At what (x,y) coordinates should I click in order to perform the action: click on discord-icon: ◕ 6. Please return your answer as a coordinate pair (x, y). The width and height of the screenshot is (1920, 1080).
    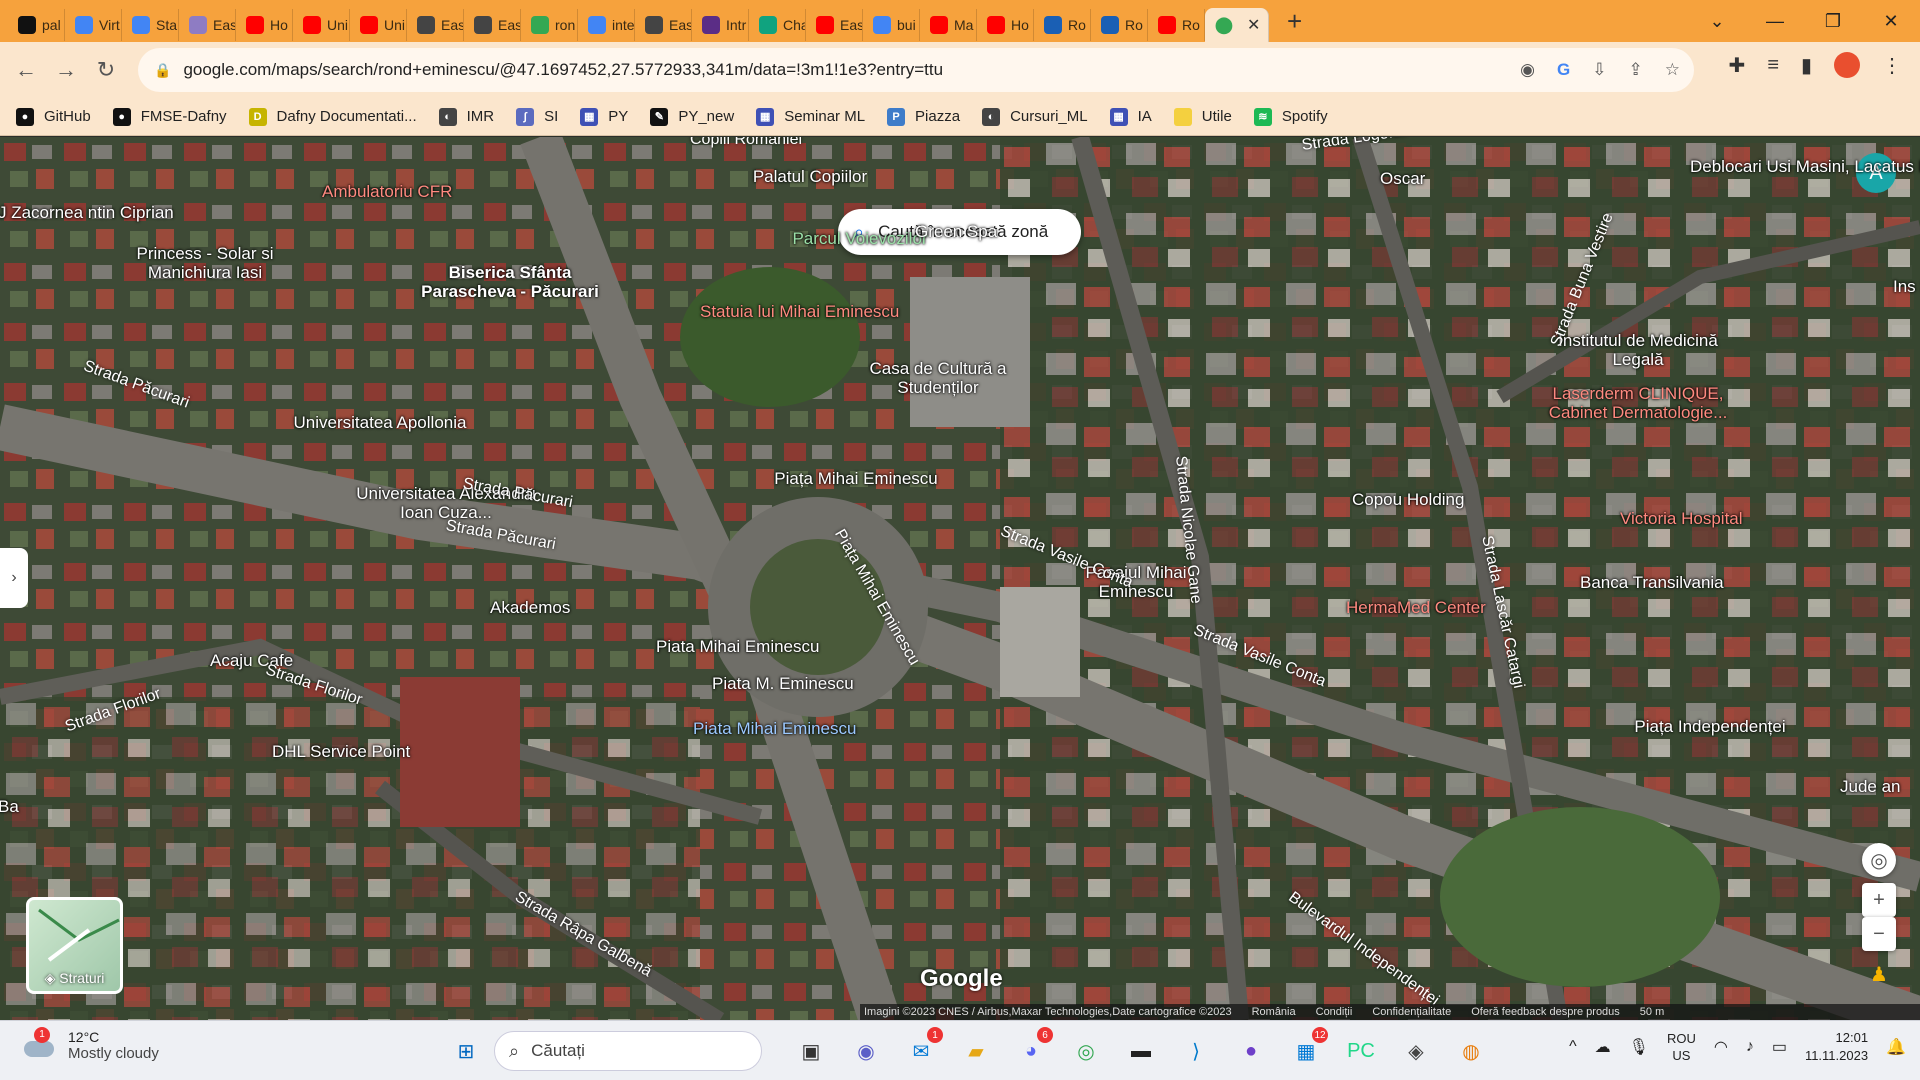
    Looking at the image, I should click on (1032, 1049).